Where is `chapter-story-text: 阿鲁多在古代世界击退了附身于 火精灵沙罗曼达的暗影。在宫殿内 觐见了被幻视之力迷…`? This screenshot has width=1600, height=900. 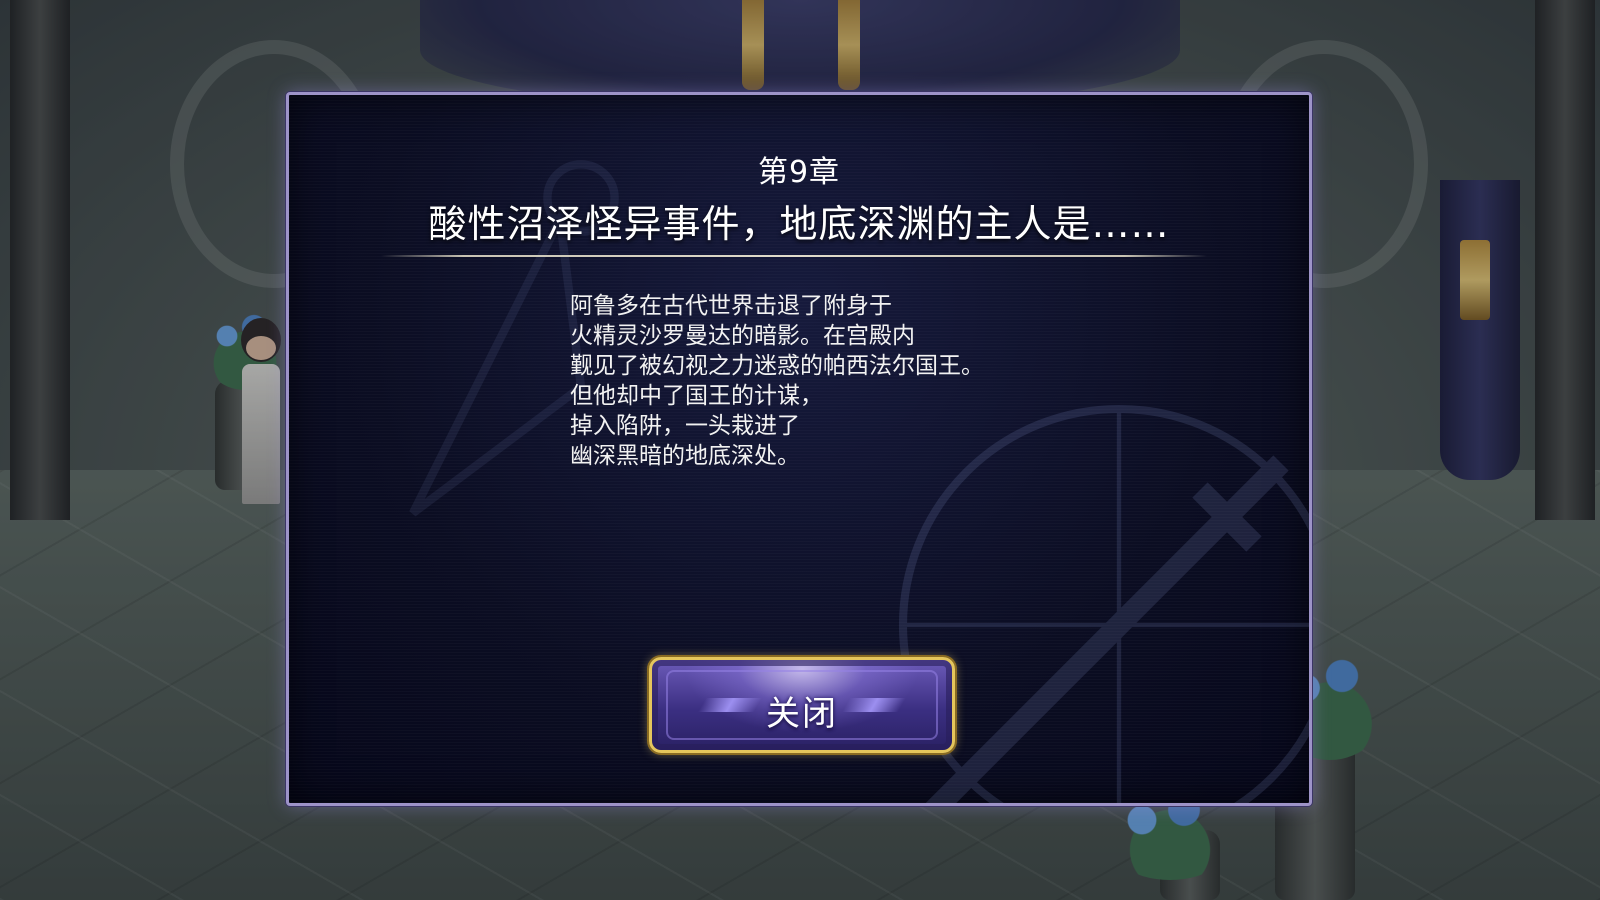 chapter-story-text: 阿鲁多在古代世界击退了附身于 火精灵沙罗曼达的暗影。在宫殿内 觐见了被幻视之力迷… is located at coordinates (777, 381).